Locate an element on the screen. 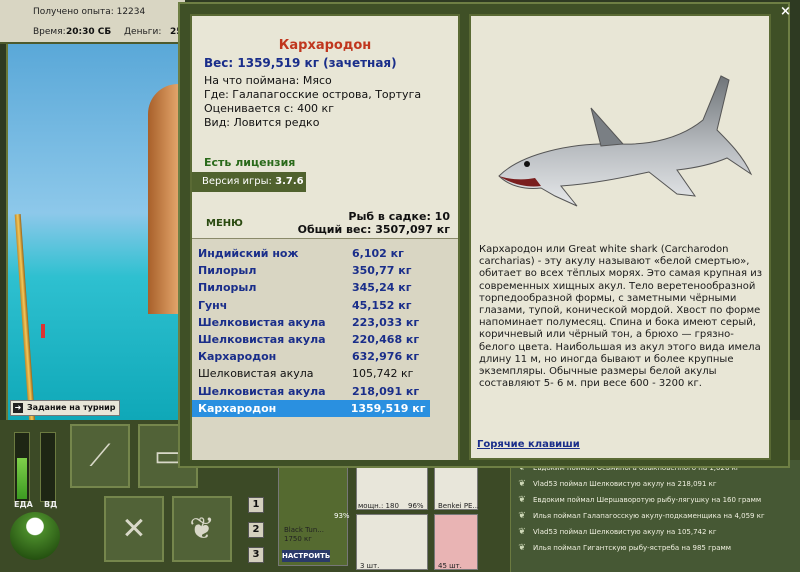 Image resolution: width=800 pixels, height=572 pixels. food-tile: ✕ is located at coordinates (134, 529).